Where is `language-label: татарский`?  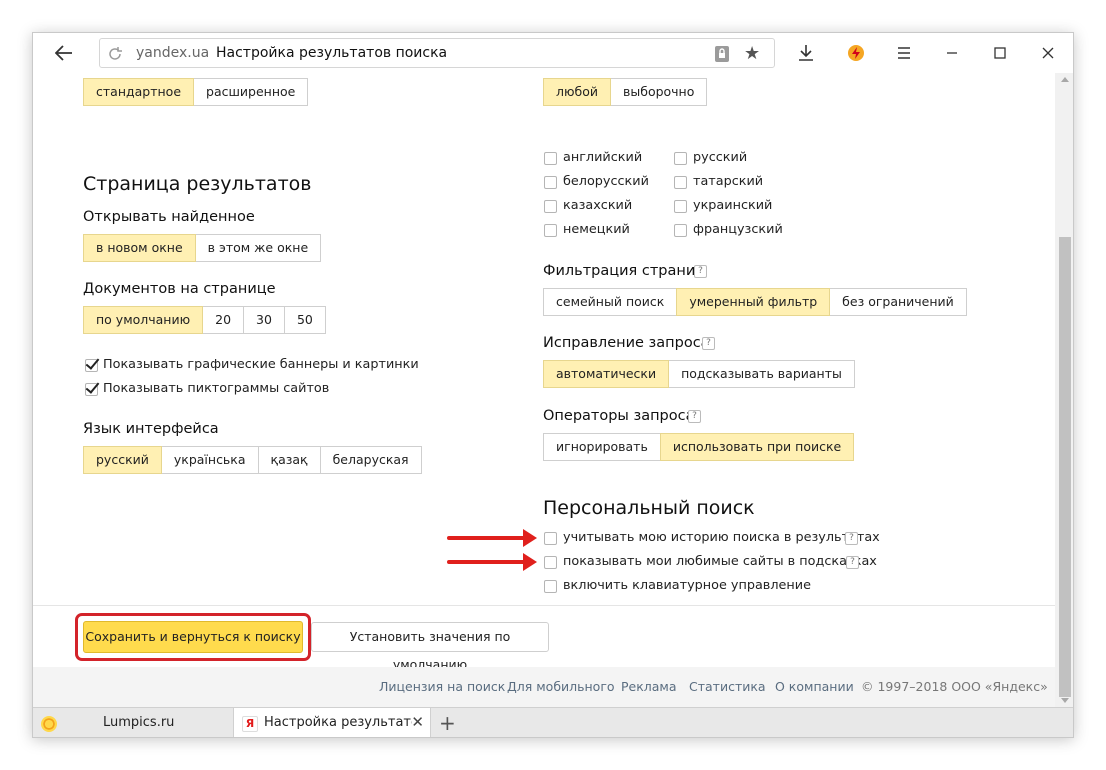 language-label: татарский is located at coordinates (728, 181).